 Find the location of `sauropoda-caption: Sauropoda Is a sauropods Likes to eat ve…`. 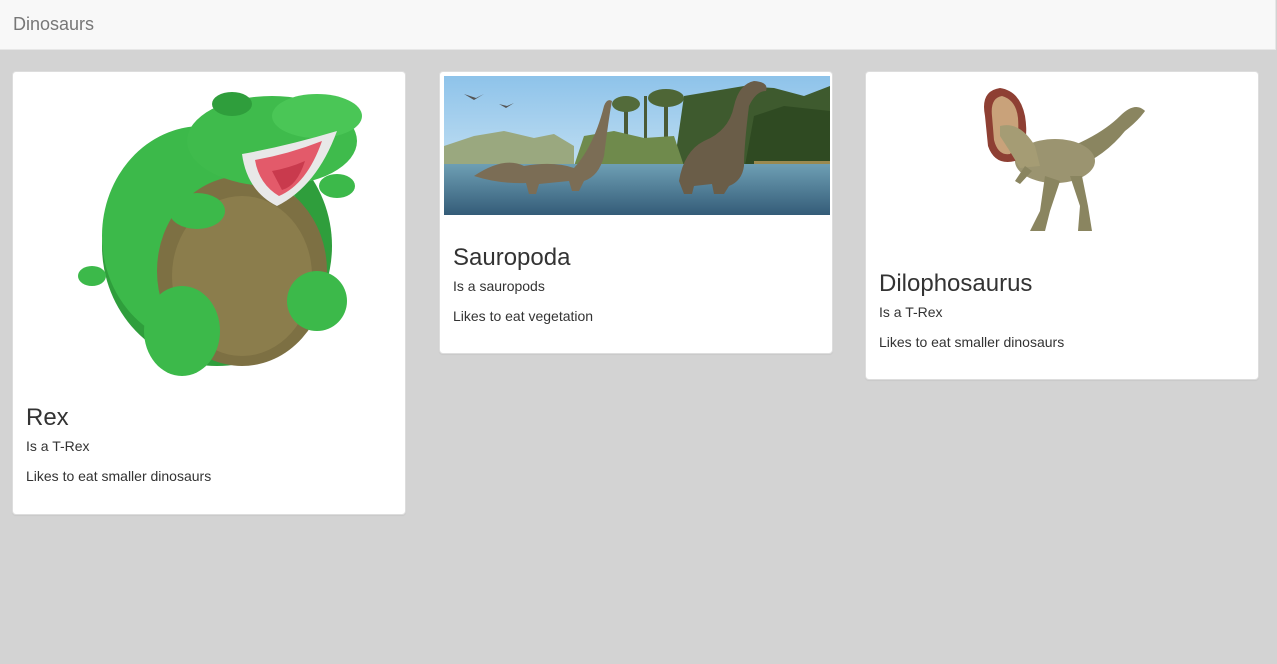

sauropoda-caption: Sauropoda Is a sauropods Likes to eat ve… is located at coordinates (636, 285).